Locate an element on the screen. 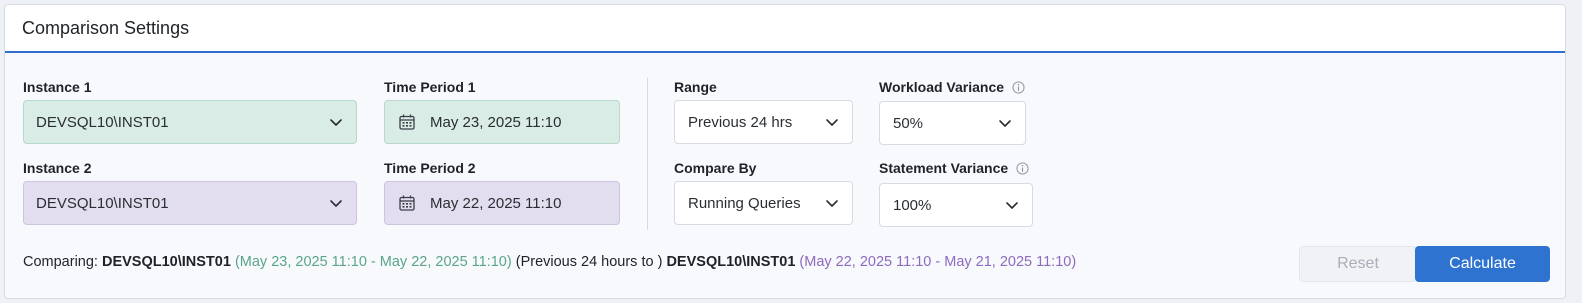  workload-variance-select: 50% is located at coordinates (952, 123).